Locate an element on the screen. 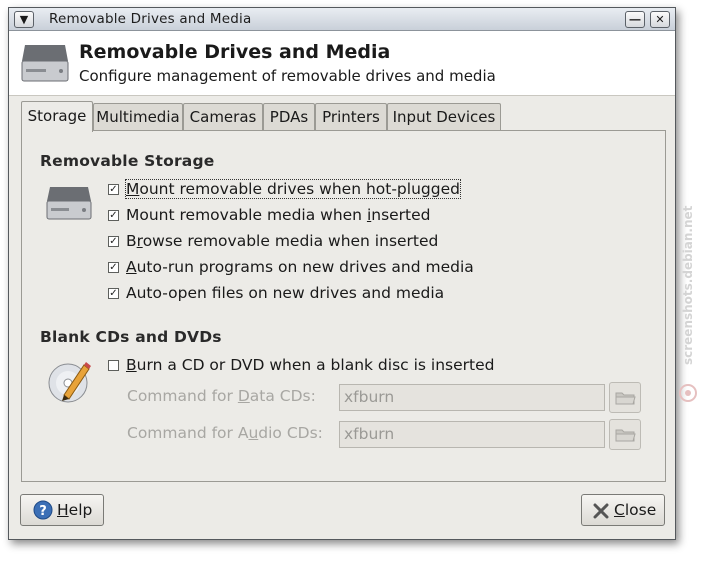 This screenshot has height=563, width=701. option-label: Browse removable media when inserted is located at coordinates (282, 241).